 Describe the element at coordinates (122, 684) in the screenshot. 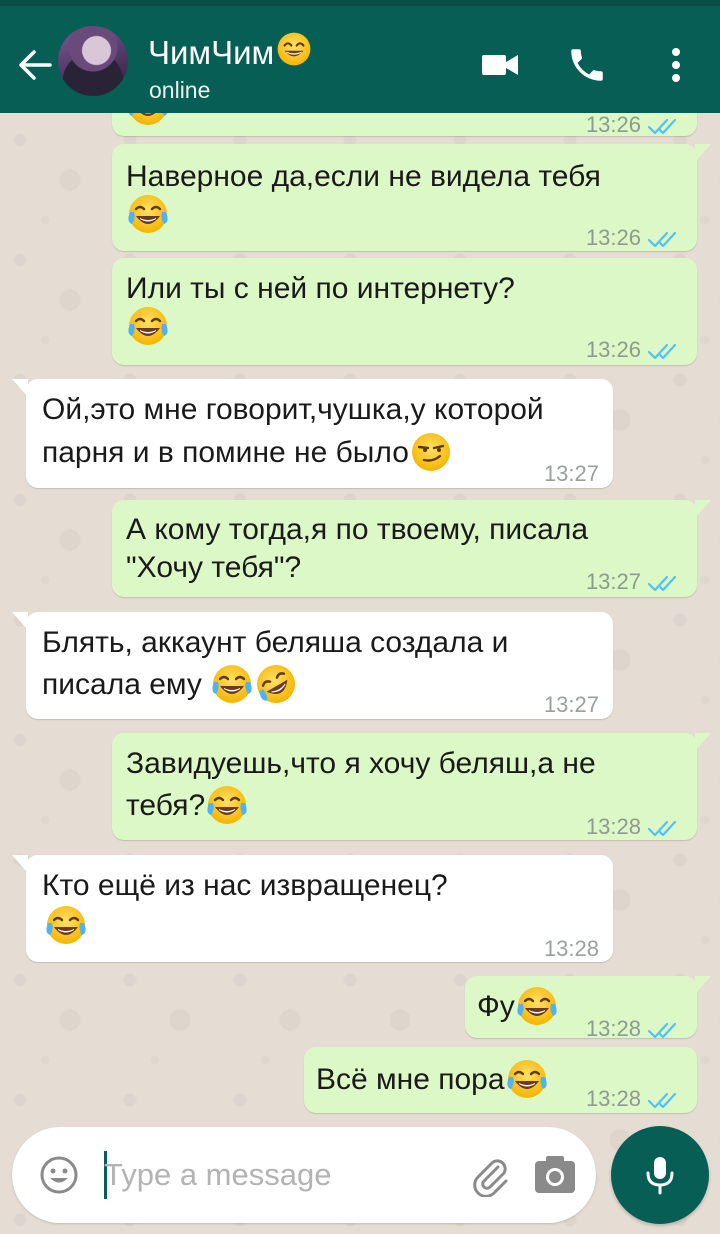

I see `message-text: писала ему` at that location.